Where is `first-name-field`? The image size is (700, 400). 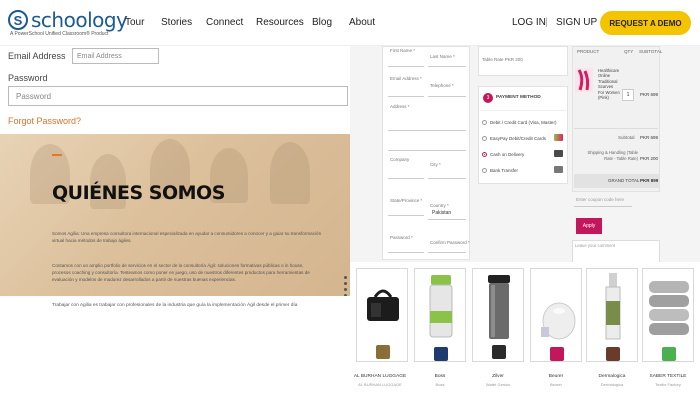
first-name-field is located at coordinates (406, 66).